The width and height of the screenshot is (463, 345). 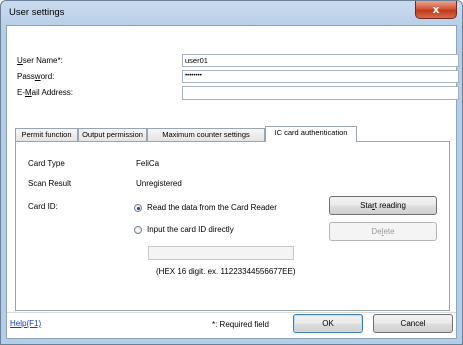 What do you see at coordinates (320, 93) in the screenshot?
I see `email-input` at bounding box center [320, 93].